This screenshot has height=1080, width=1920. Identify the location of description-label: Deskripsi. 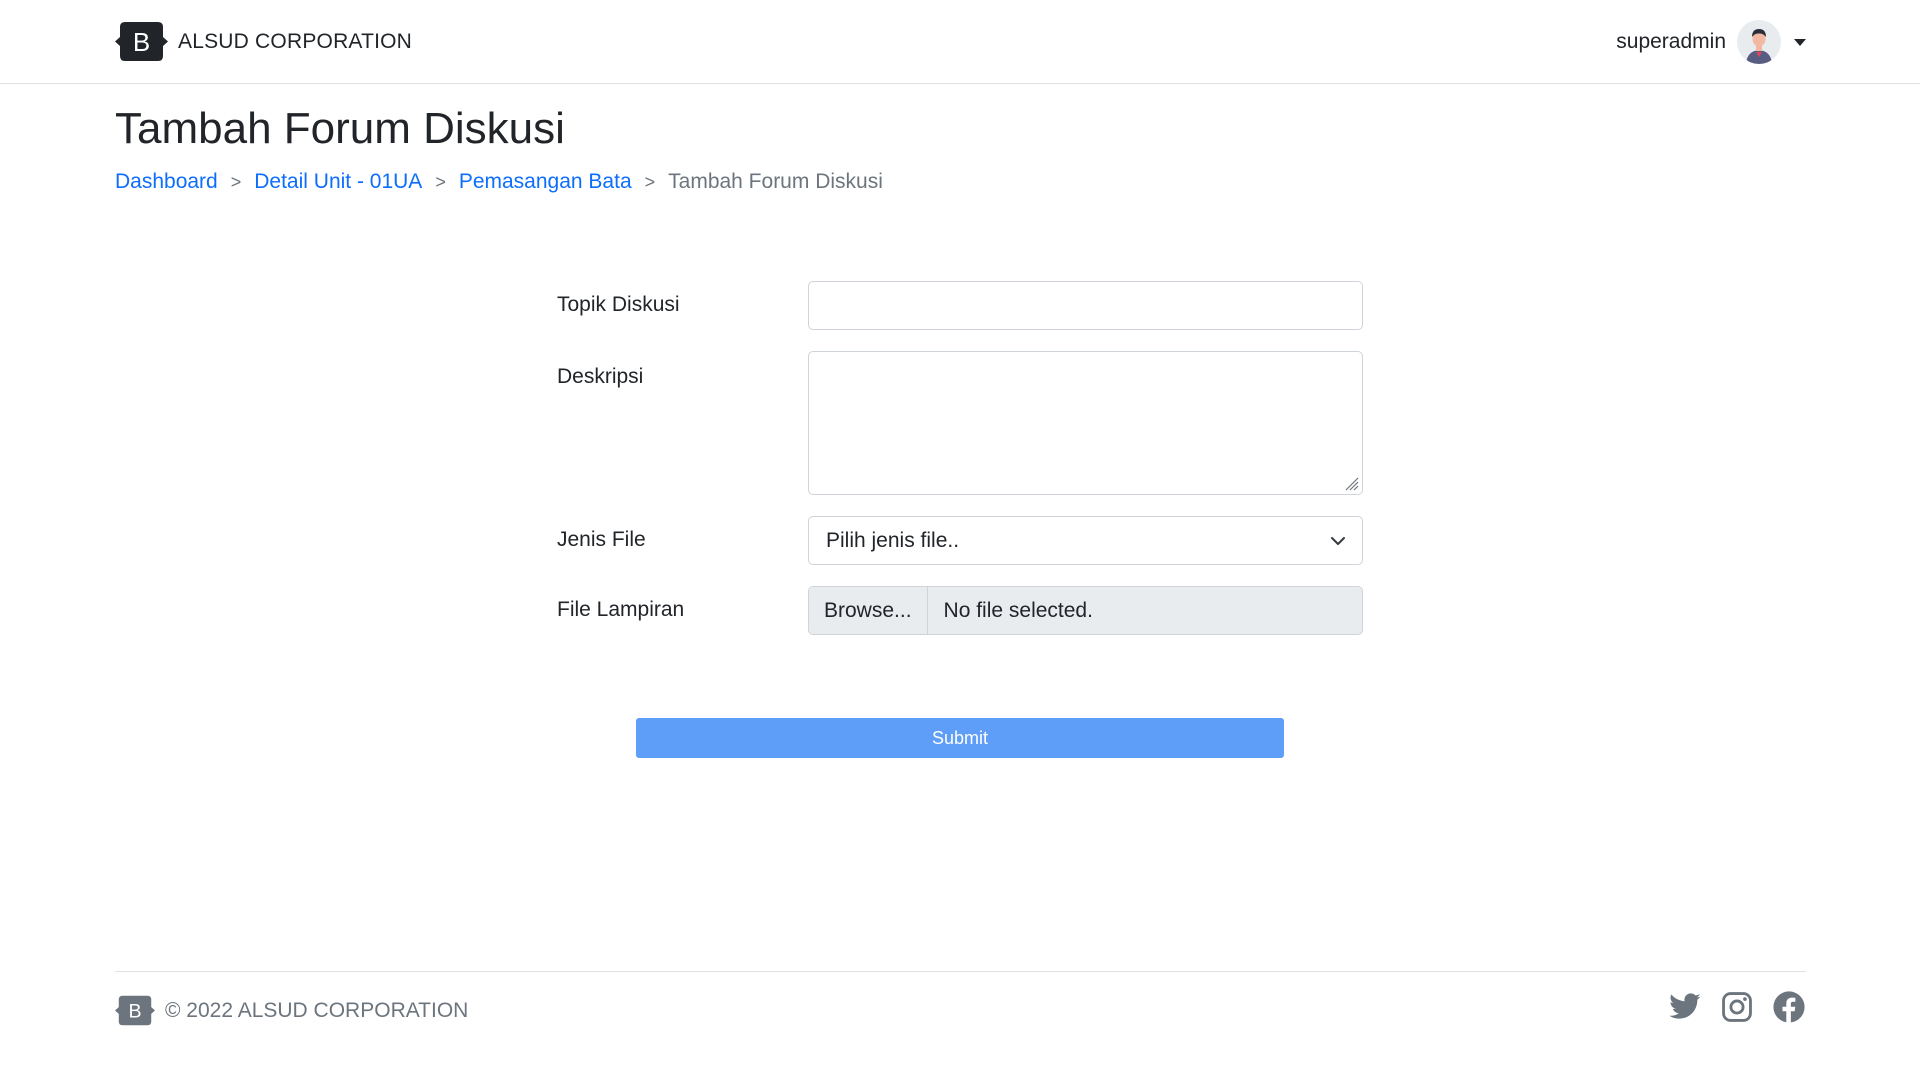
(600, 376).